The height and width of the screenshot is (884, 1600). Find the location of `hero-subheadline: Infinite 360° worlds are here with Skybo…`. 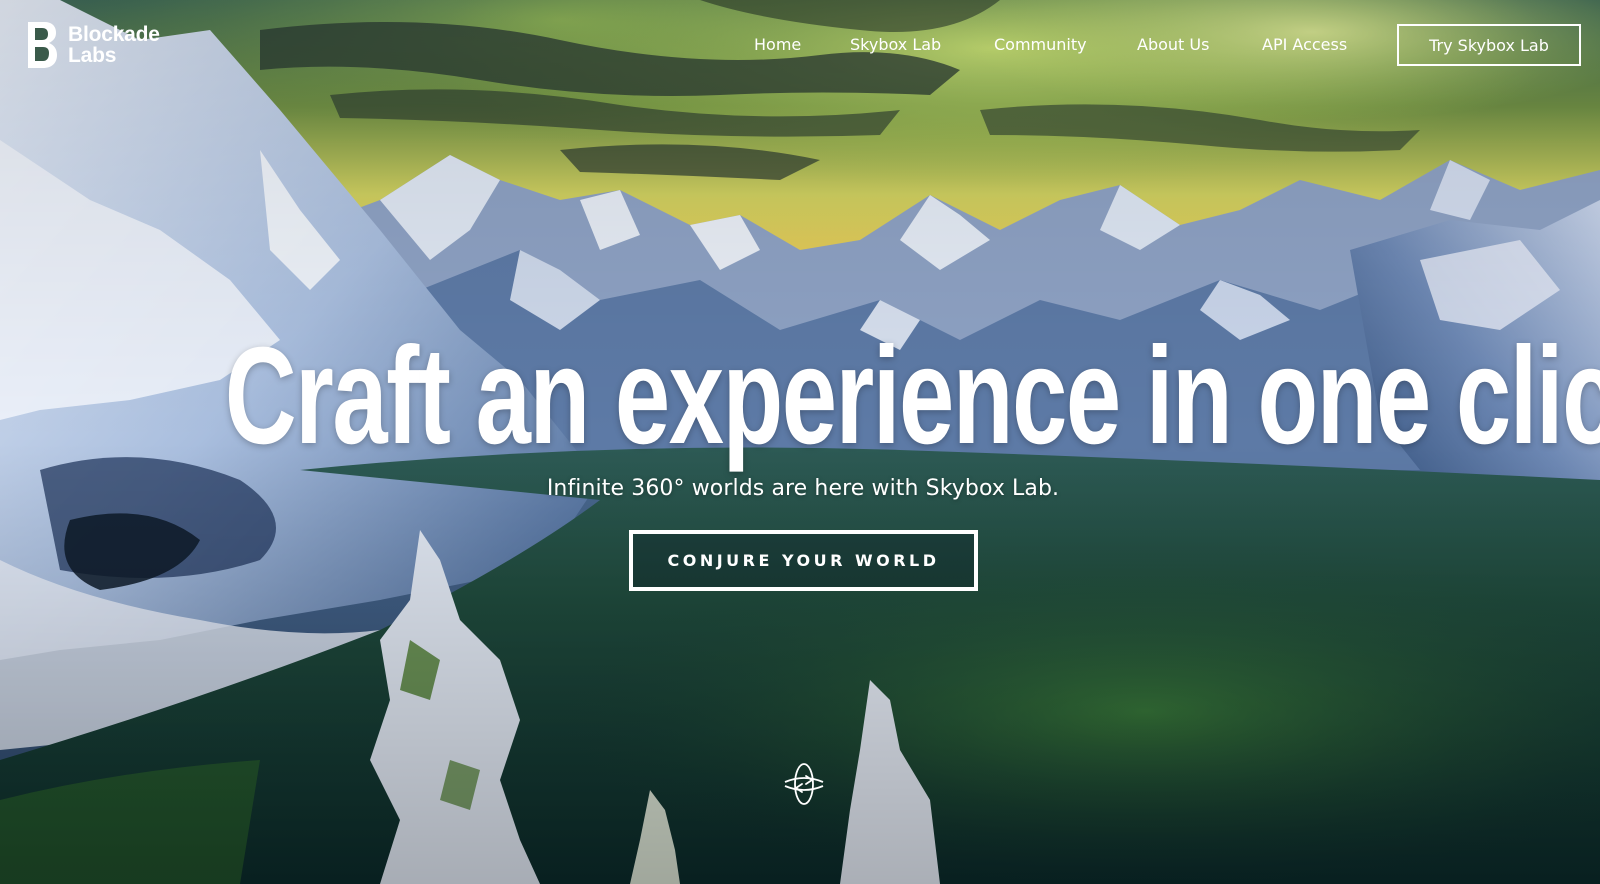

hero-subheadline: Infinite 360° worlds are here with Skybo… is located at coordinates (803, 488).